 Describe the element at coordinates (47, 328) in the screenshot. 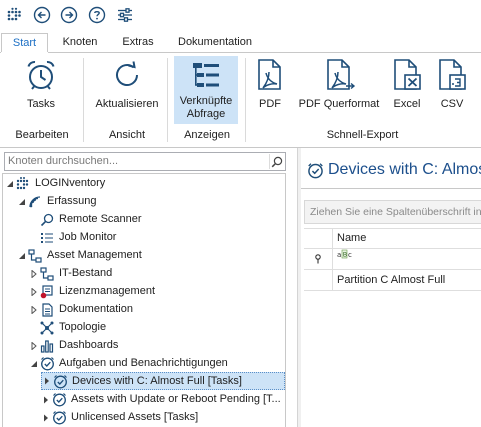

I see `topology-icon` at that location.